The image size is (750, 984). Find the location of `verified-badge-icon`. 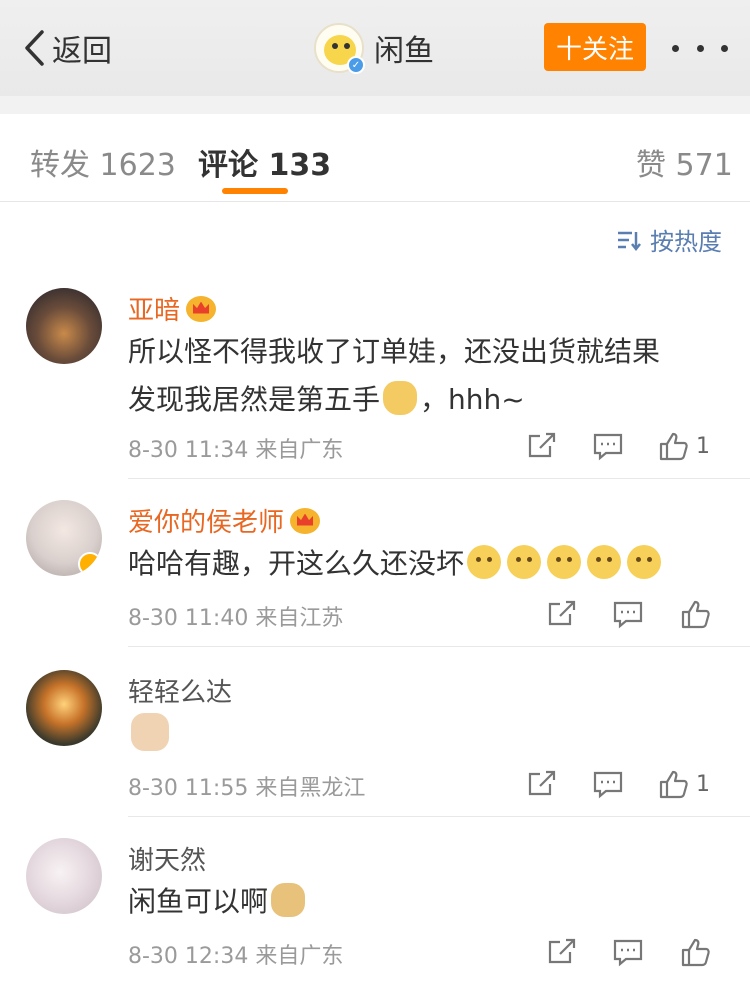

verified-badge-icon is located at coordinates (90, 564).